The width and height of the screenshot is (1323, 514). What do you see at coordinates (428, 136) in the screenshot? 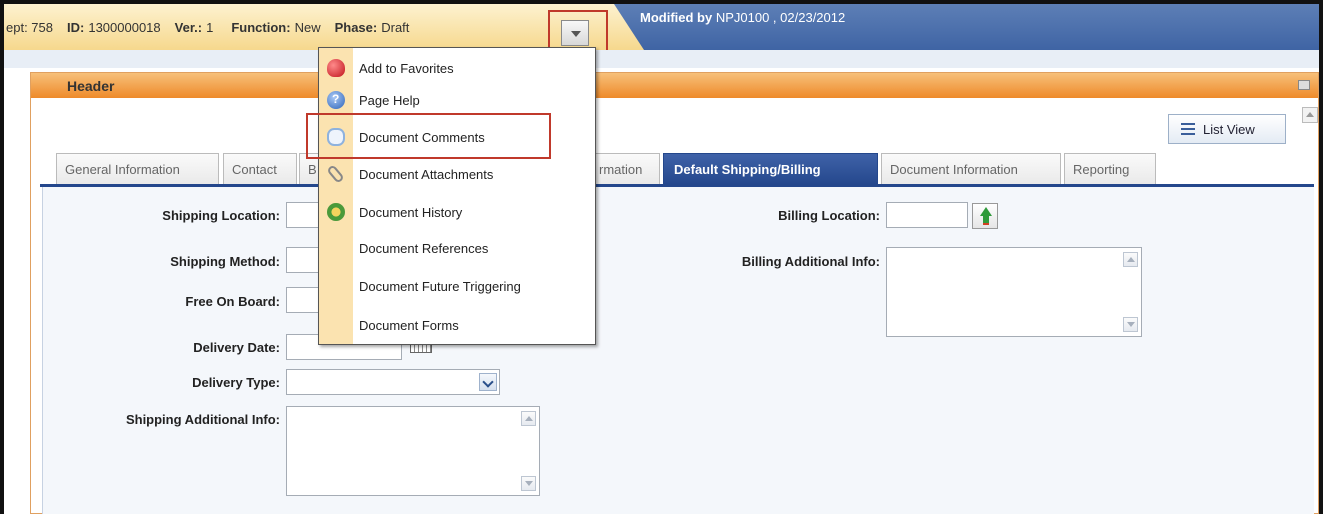
I see `highlight-document-comments` at bounding box center [428, 136].